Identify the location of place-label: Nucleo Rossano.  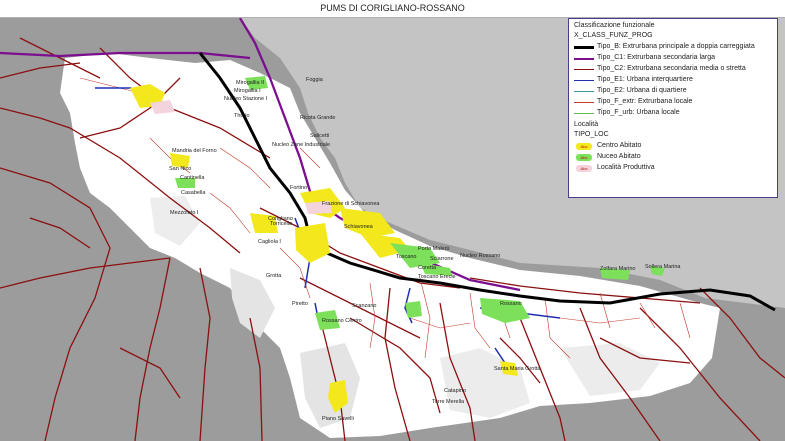
(480, 256).